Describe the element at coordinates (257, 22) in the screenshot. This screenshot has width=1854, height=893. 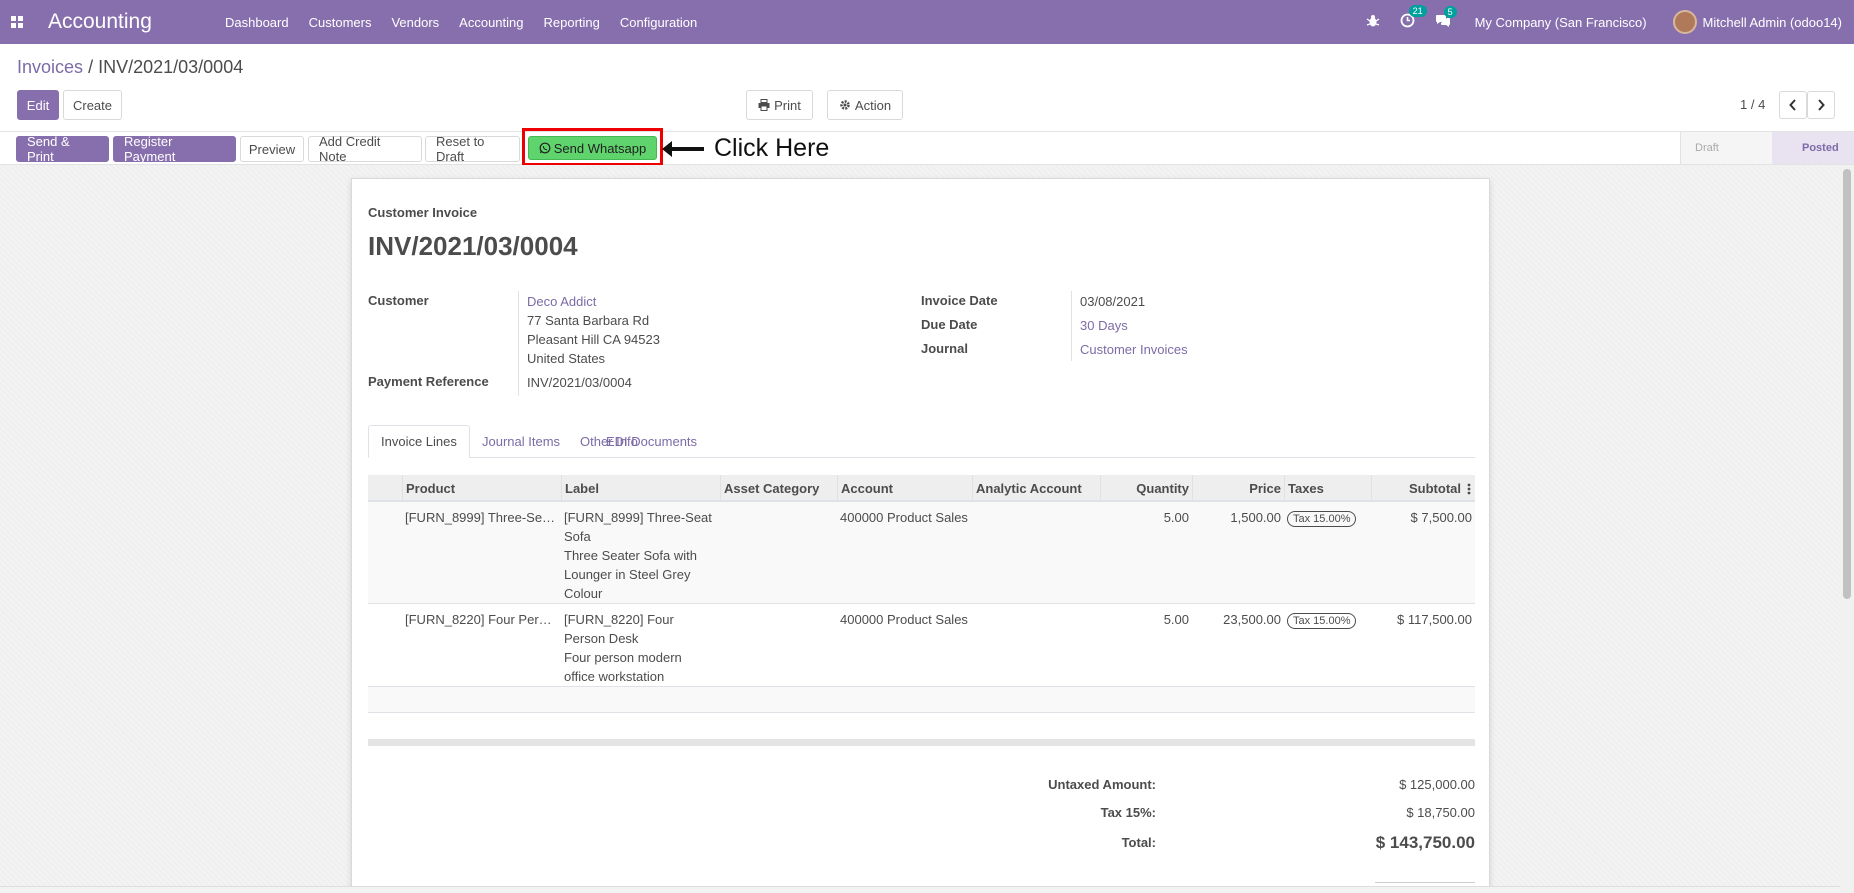
I see `menu-dashboard: Dashboard` at that location.